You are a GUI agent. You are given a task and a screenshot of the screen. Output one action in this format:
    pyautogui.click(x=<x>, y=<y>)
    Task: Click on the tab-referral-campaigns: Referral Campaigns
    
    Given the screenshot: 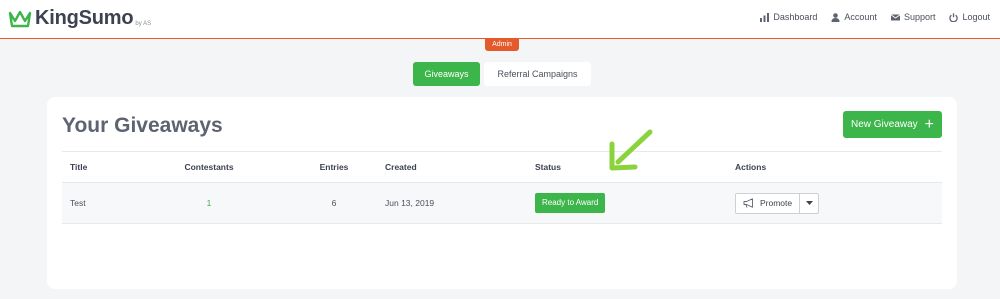 What is the action you would take?
    pyautogui.click(x=537, y=74)
    